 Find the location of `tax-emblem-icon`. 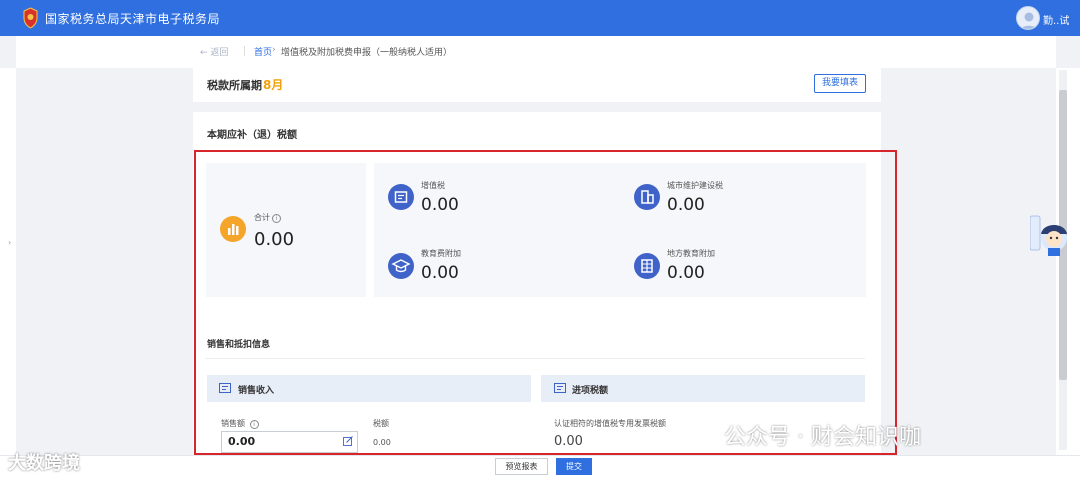

tax-emblem-icon is located at coordinates (30, 18).